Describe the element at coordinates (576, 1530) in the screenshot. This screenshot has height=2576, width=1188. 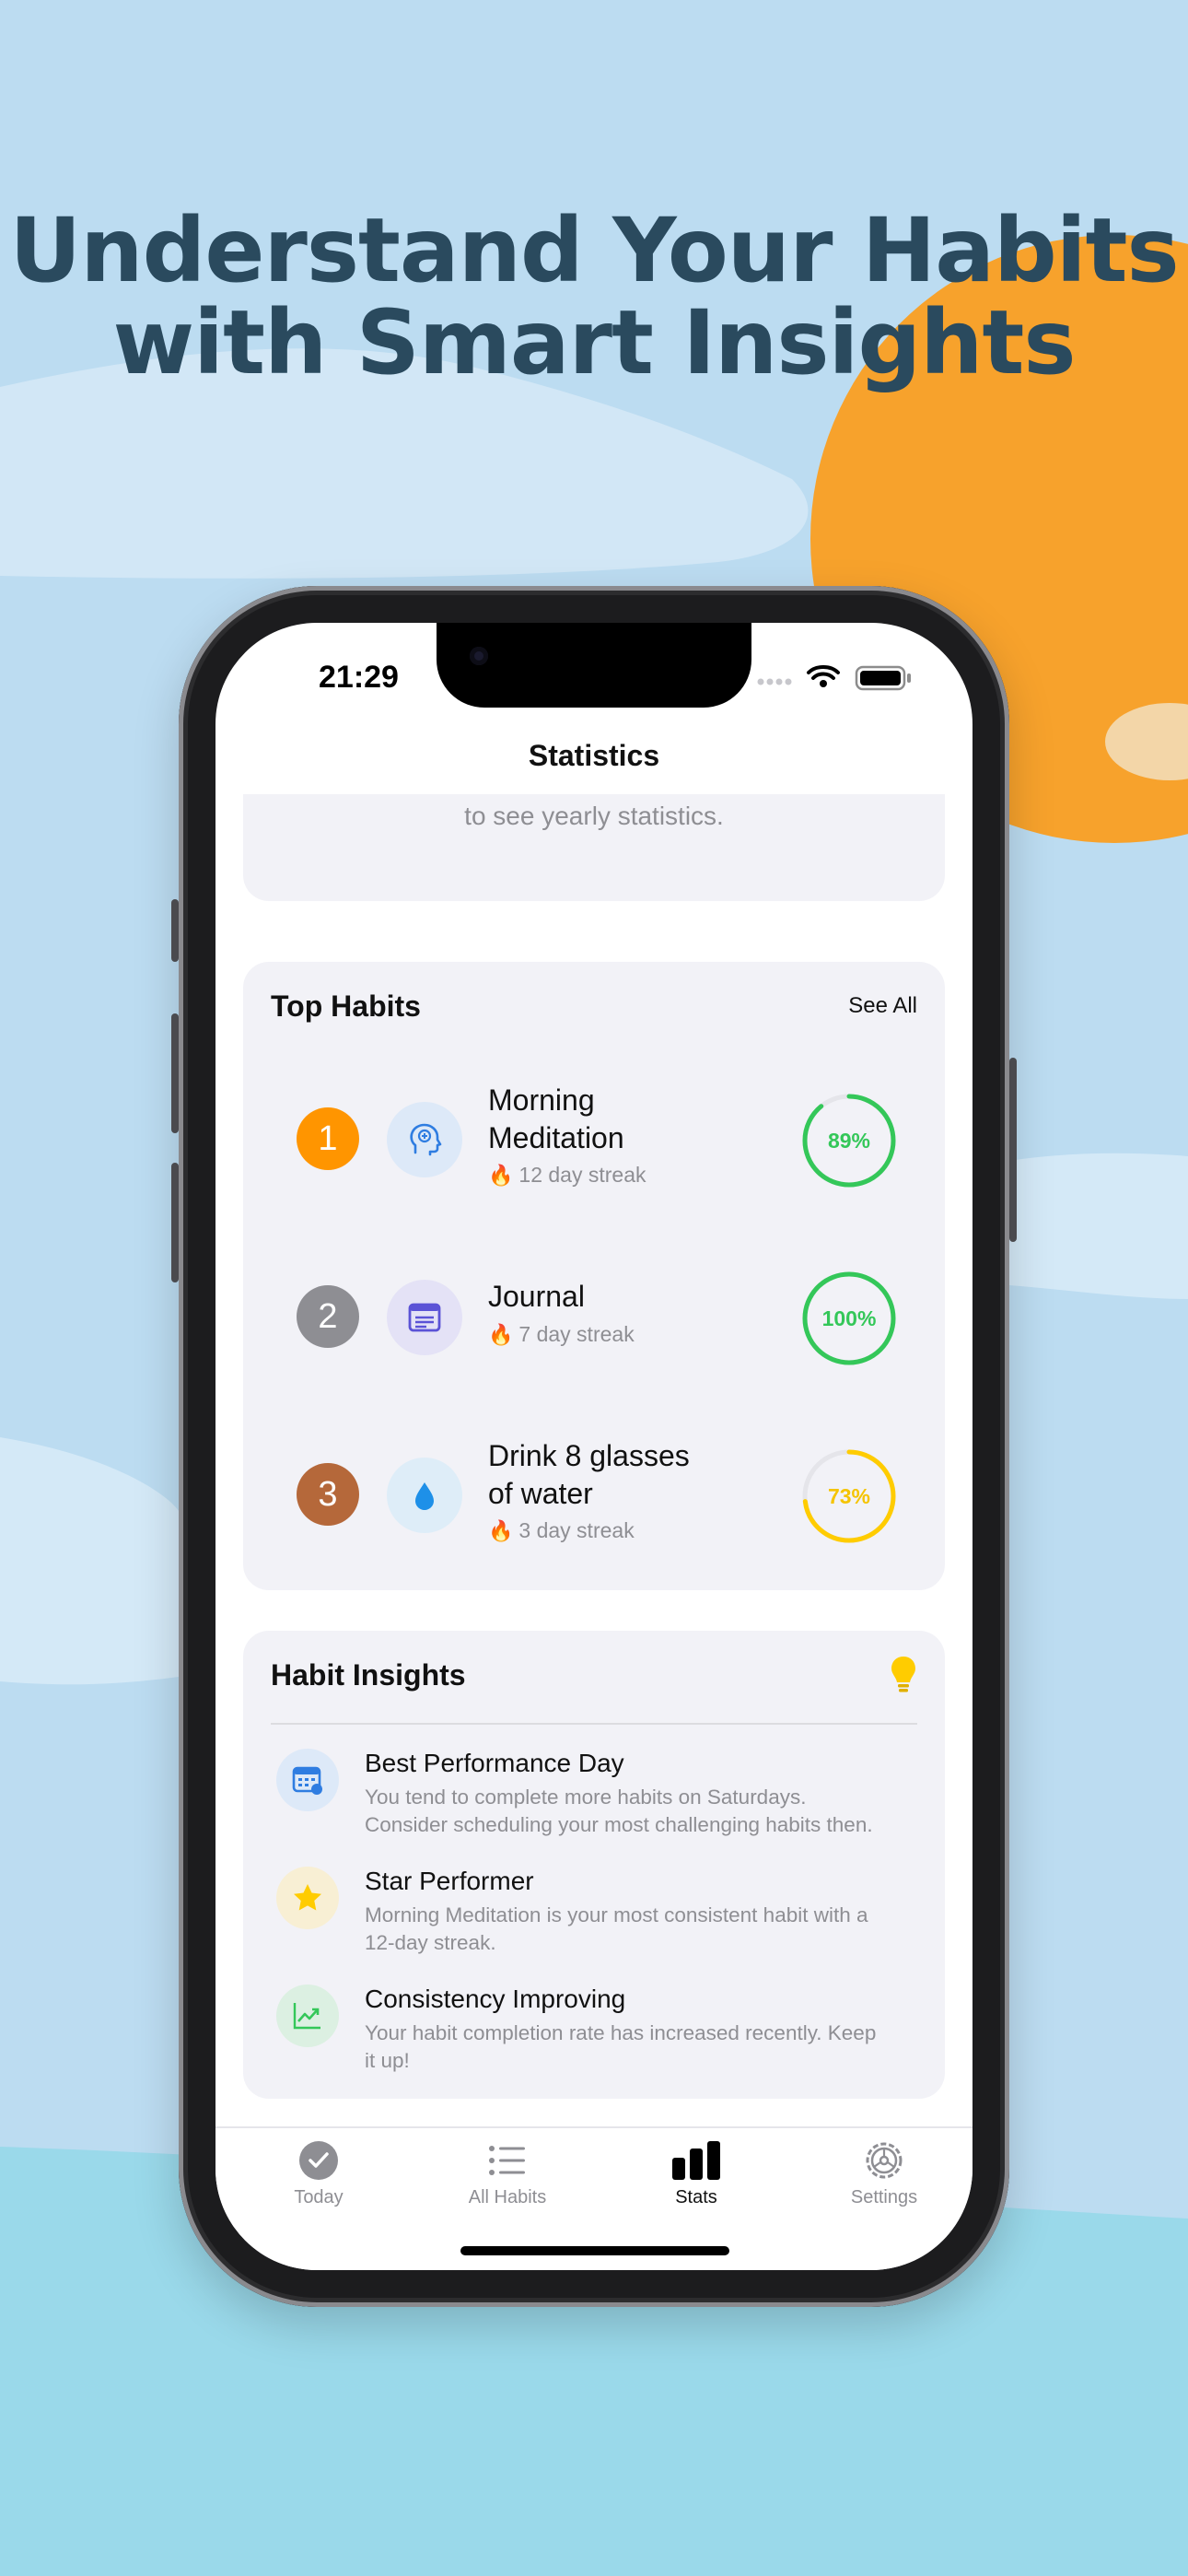
I see `streak-text: 3 day streak` at that location.